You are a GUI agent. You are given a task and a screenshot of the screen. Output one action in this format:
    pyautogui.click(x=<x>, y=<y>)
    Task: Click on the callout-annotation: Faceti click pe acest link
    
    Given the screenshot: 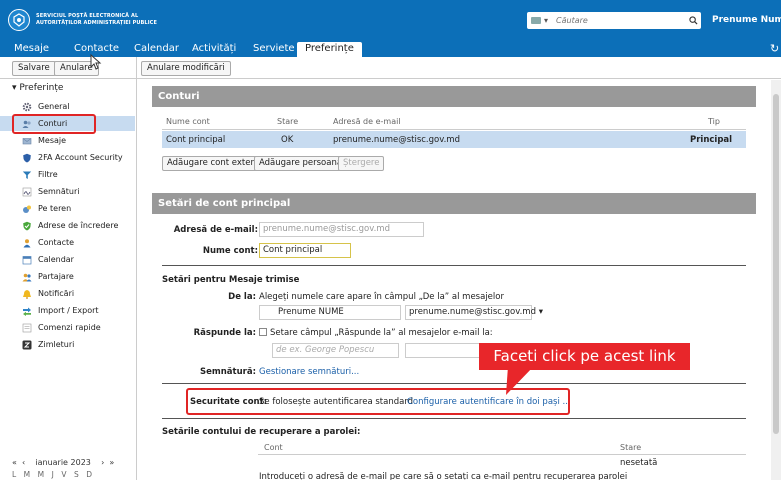 What is the action you would take?
    pyautogui.click(x=584, y=356)
    